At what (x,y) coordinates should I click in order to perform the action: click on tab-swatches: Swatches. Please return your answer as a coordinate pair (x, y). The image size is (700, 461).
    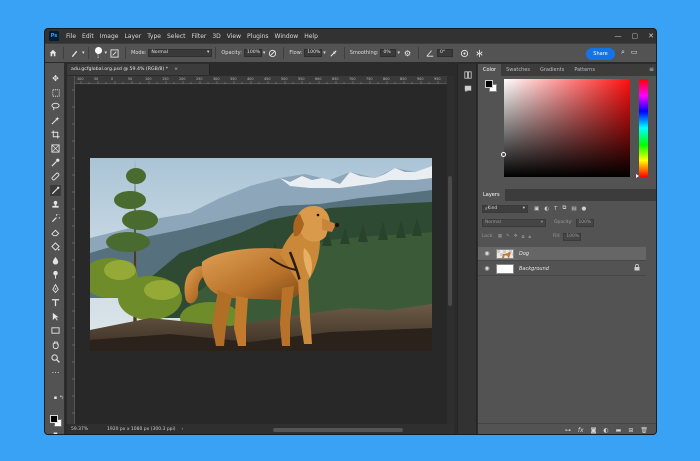
    Looking at the image, I should click on (518, 70).